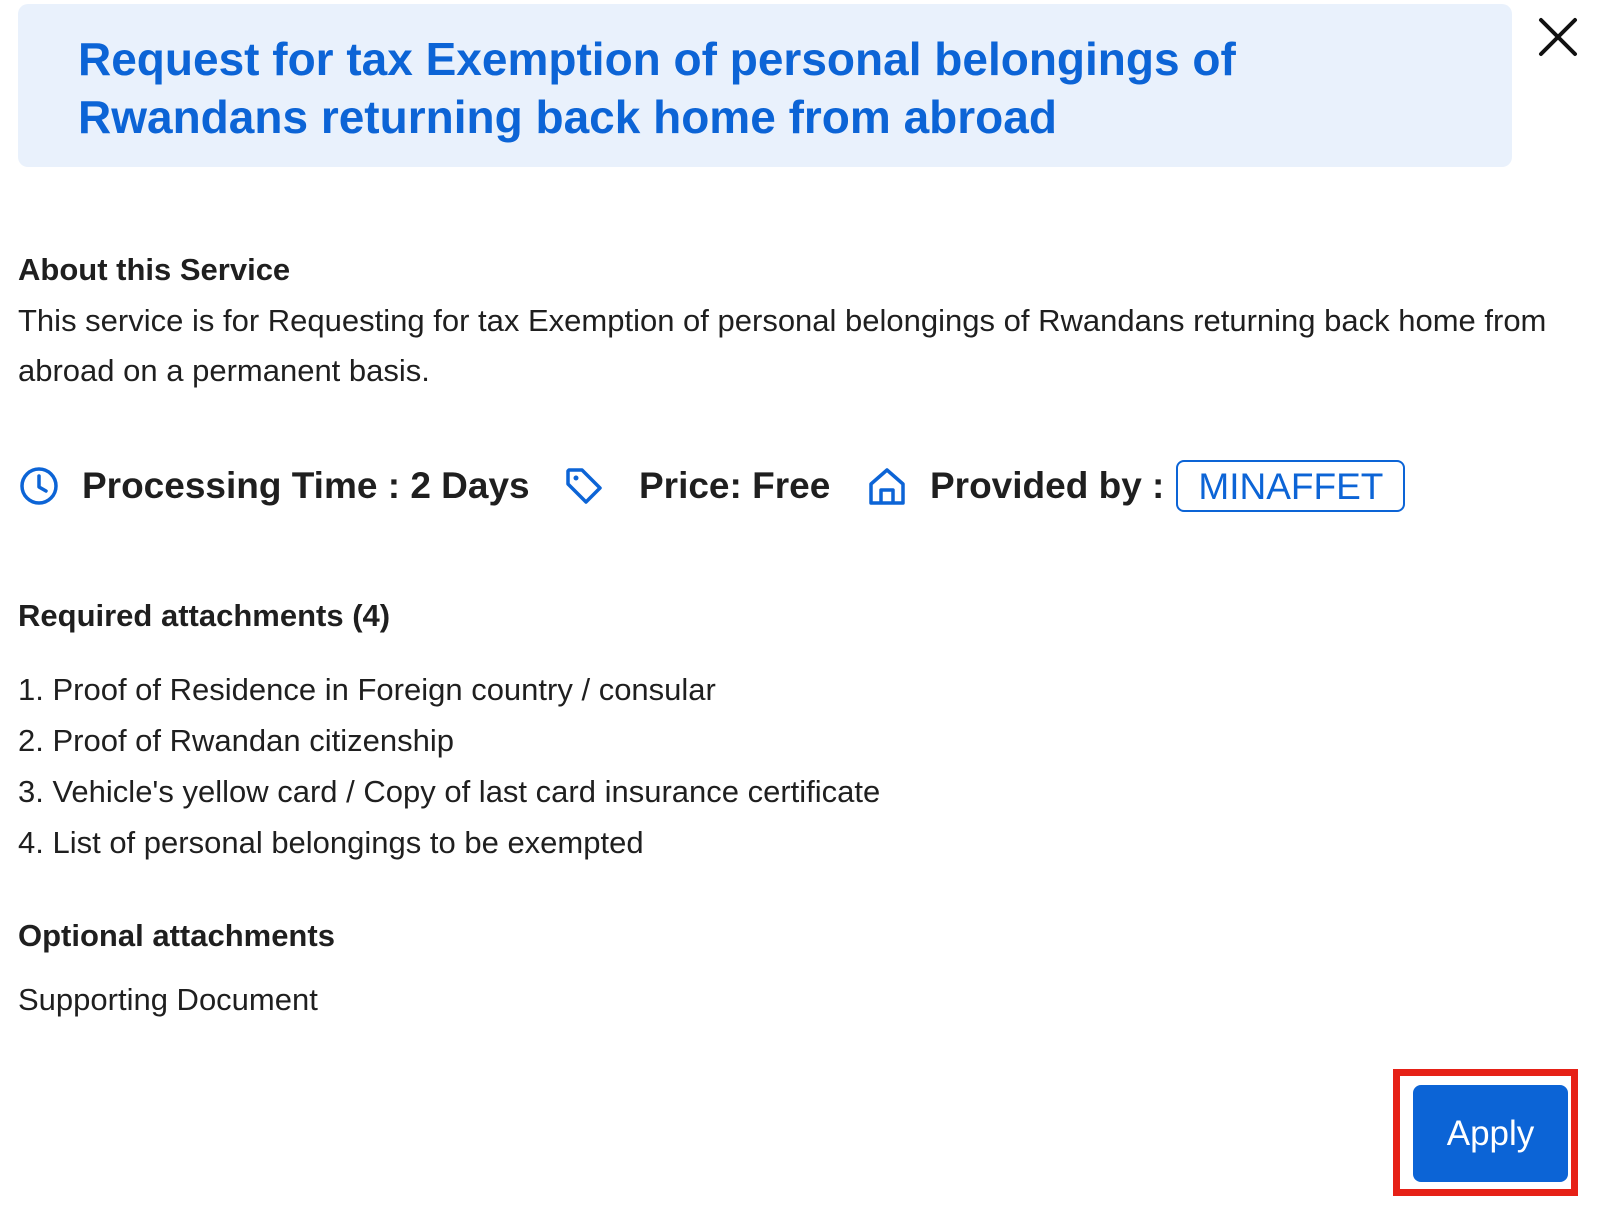  Describe the element at coordinates (204, 615) in the screenshot. I see `required-attachments-heading: Required attachments (4)` at that location.